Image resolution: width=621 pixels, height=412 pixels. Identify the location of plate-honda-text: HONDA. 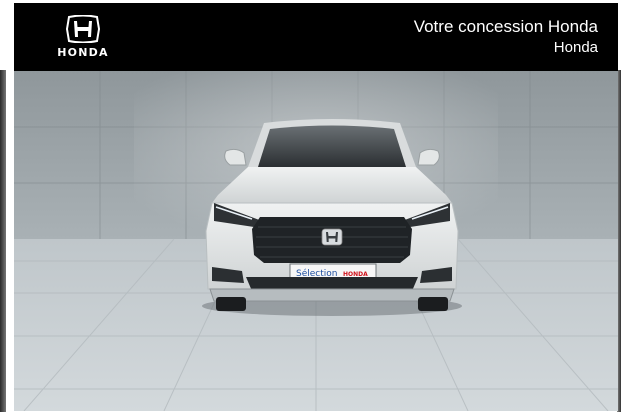
(355, 274).